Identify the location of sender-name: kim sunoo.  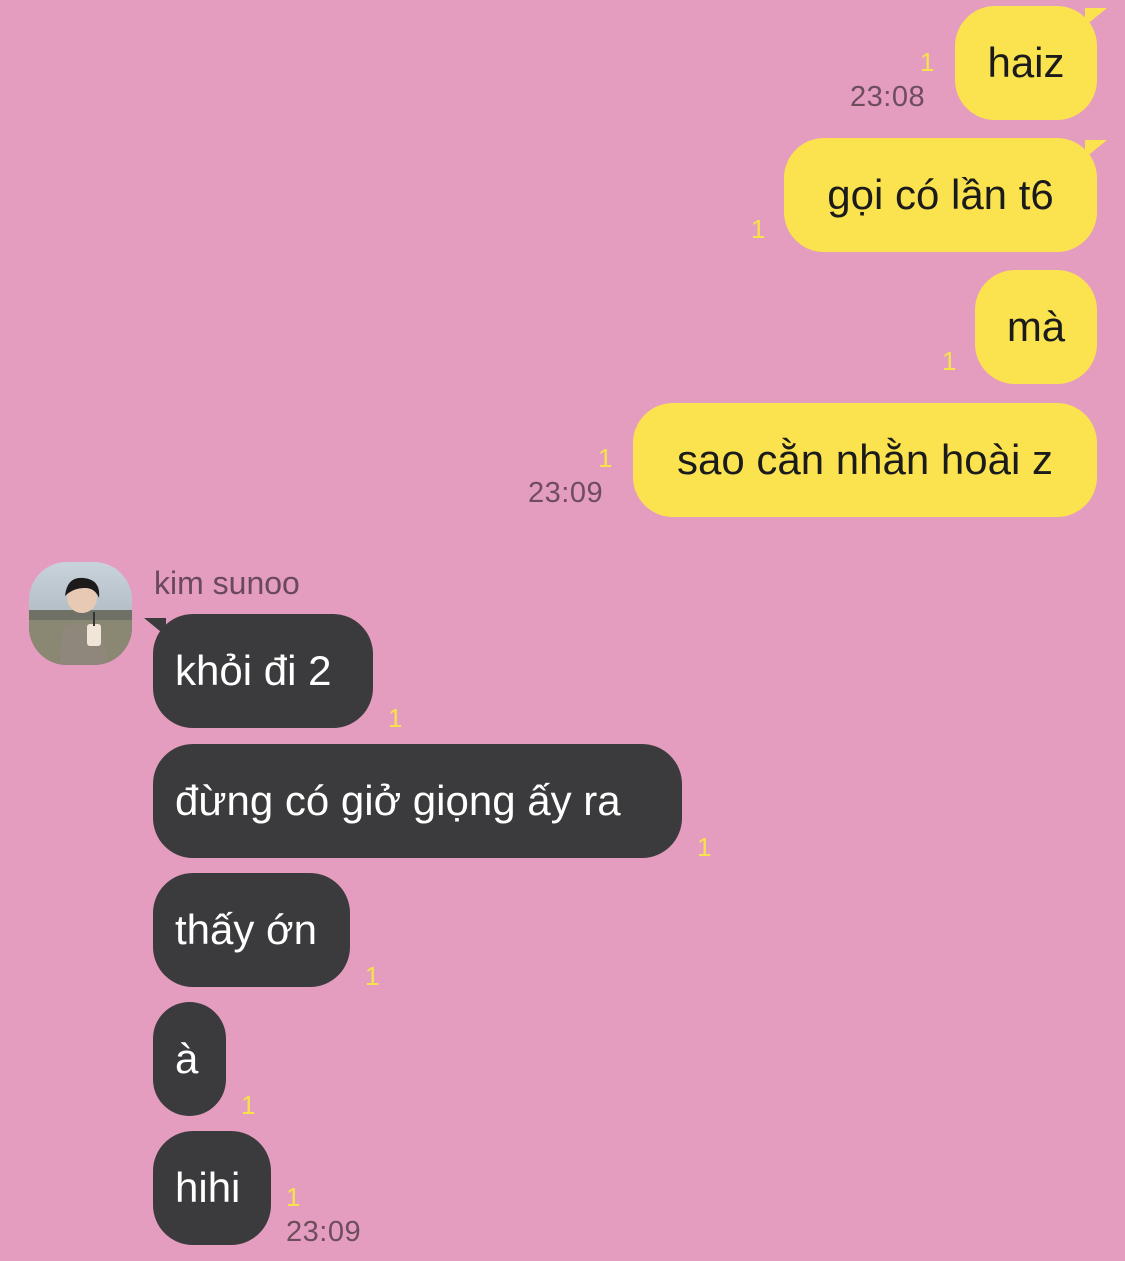
(227, 583).